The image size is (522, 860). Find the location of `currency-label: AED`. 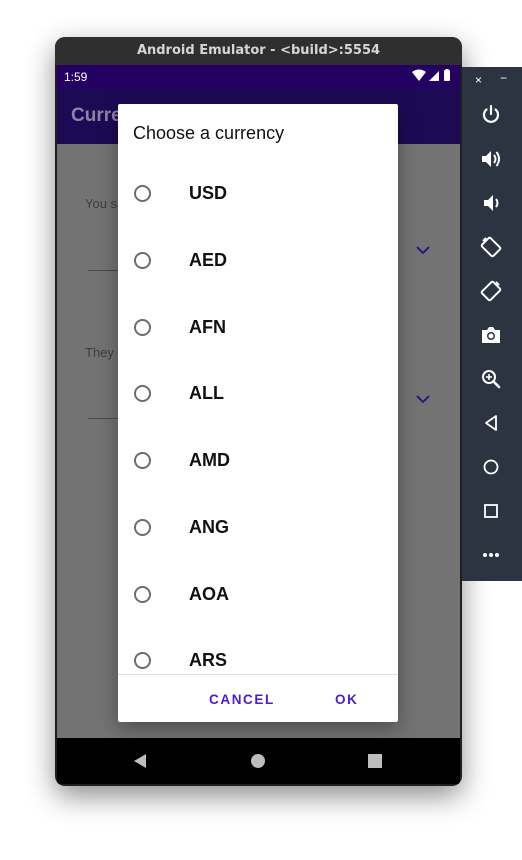

currency-label: AED is located at coordinates (208, 259).